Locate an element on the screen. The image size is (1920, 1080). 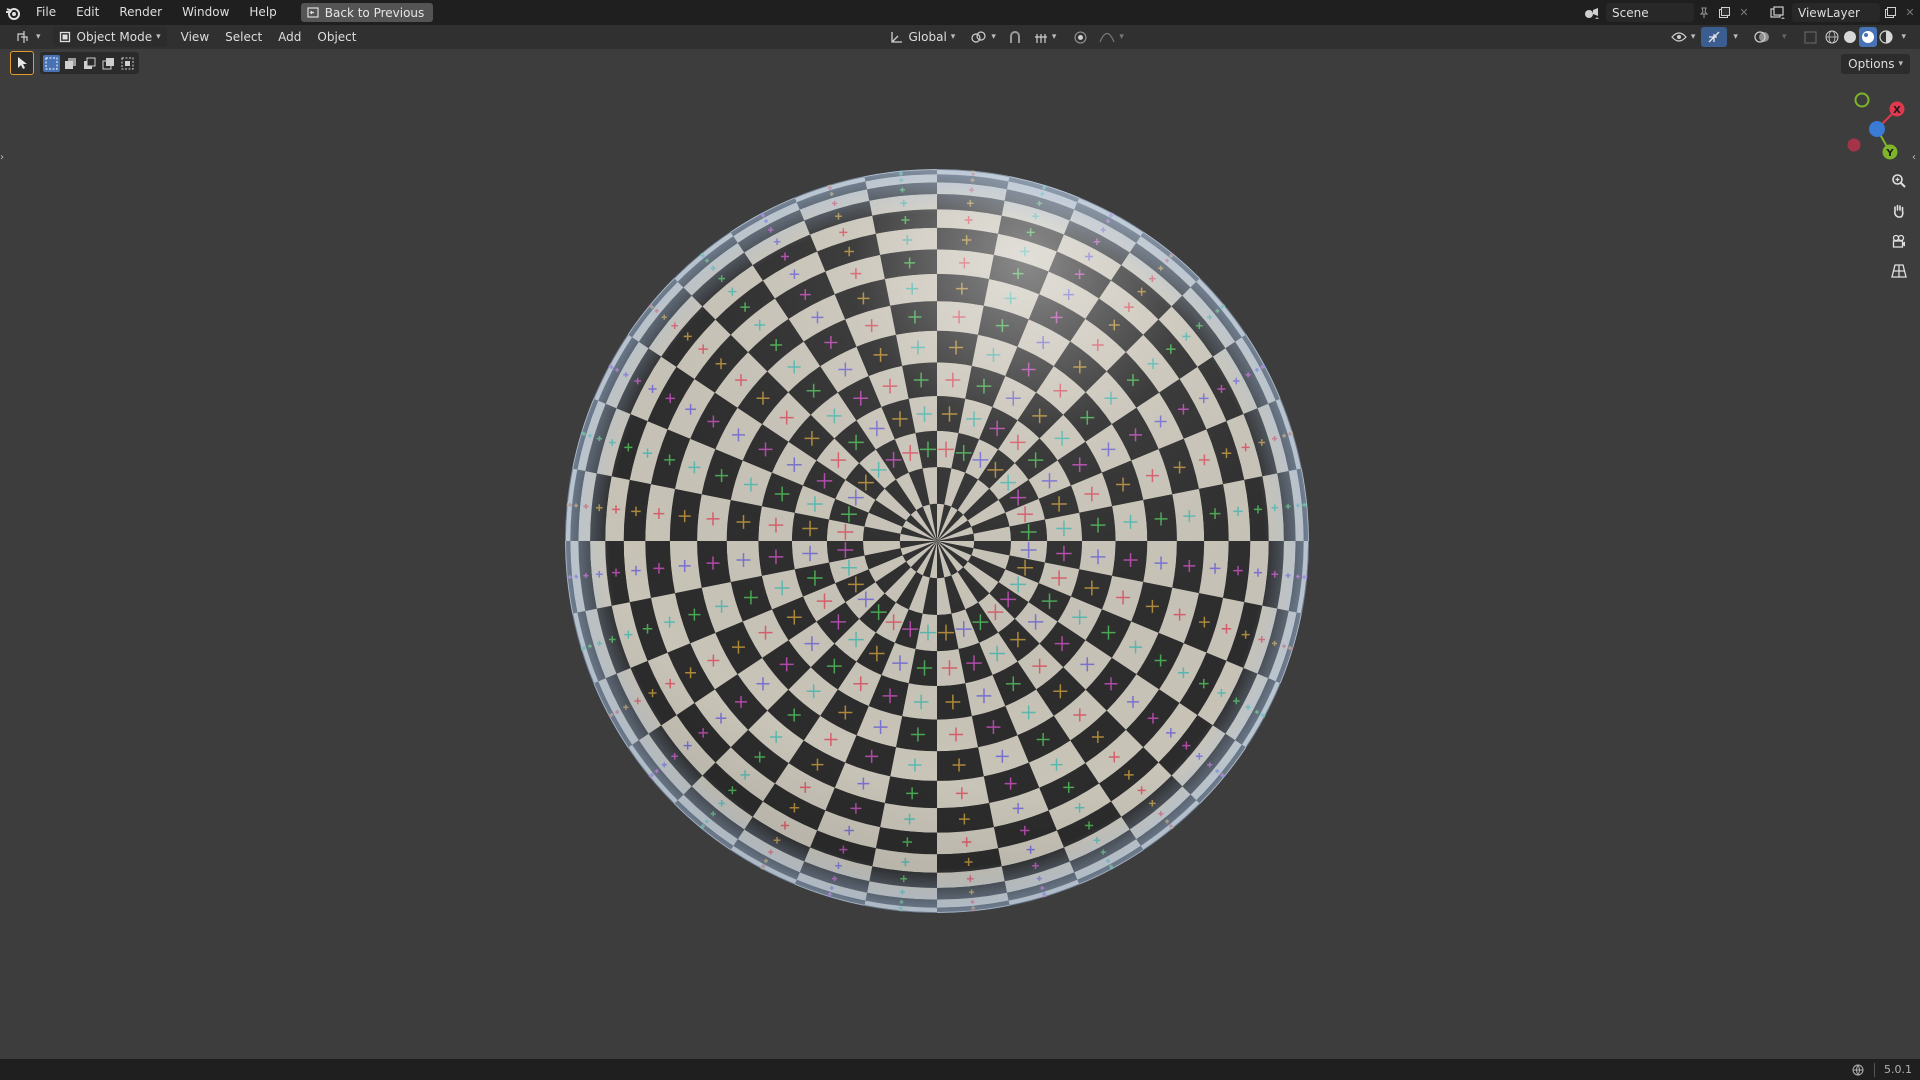
view-layer-icon is located at coordinates (1778, 12).